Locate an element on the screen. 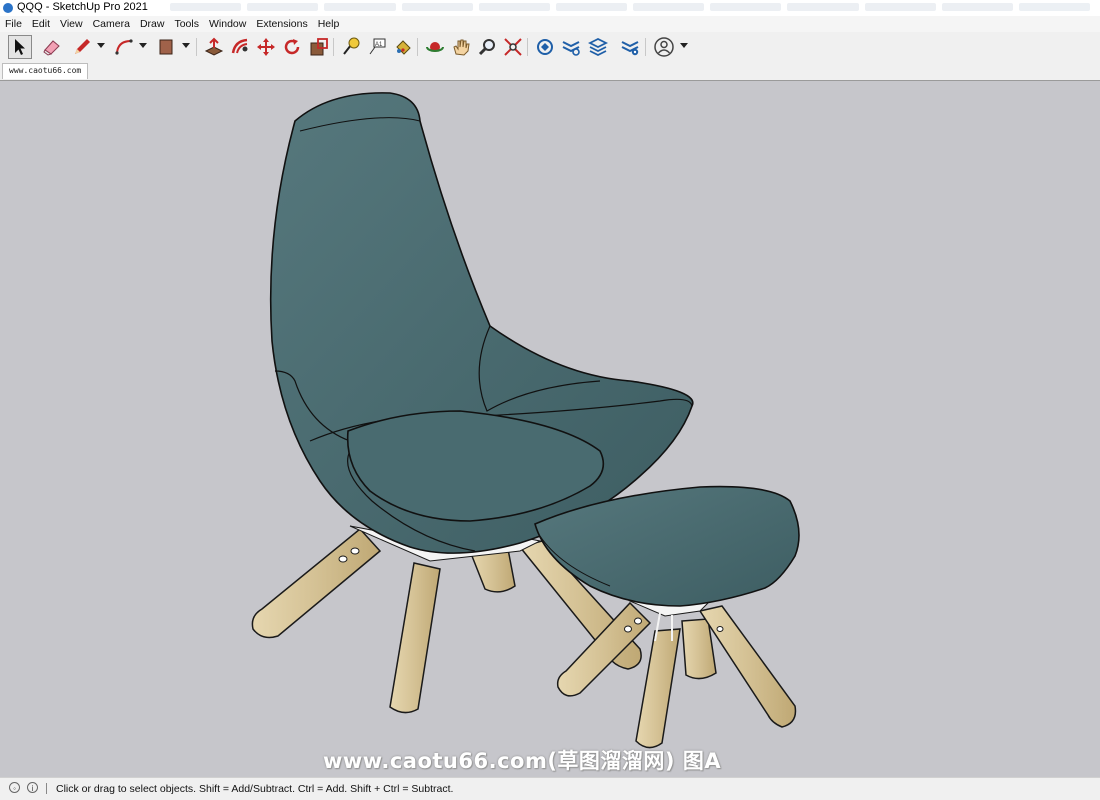 The height and width of the screenshot is (800, 1100). shape-tool-button is located at coordinates (166, 47).